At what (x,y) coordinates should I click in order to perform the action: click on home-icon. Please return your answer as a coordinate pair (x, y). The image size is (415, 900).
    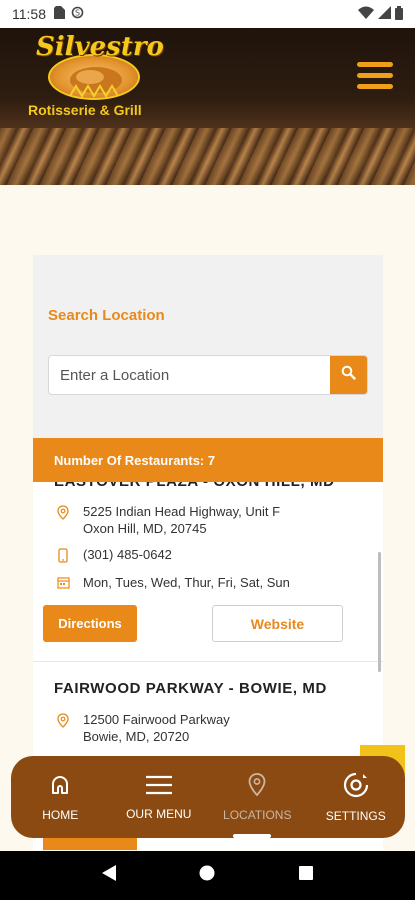
    Looking at the image, I should click on (60, 786).